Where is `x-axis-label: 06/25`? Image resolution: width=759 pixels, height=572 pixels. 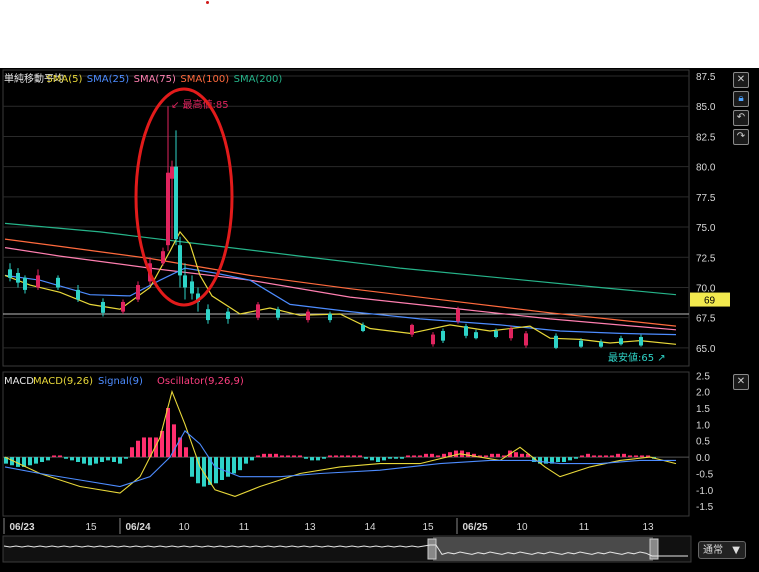 x-axis-label: 06/25 is located at coordinates (474, 527).